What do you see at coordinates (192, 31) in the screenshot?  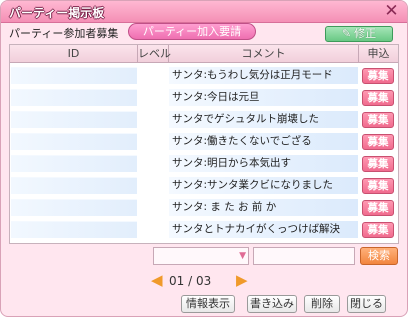 I see `tab-party-join-request: パーティー加入要請` at bounding box center [192, 31].